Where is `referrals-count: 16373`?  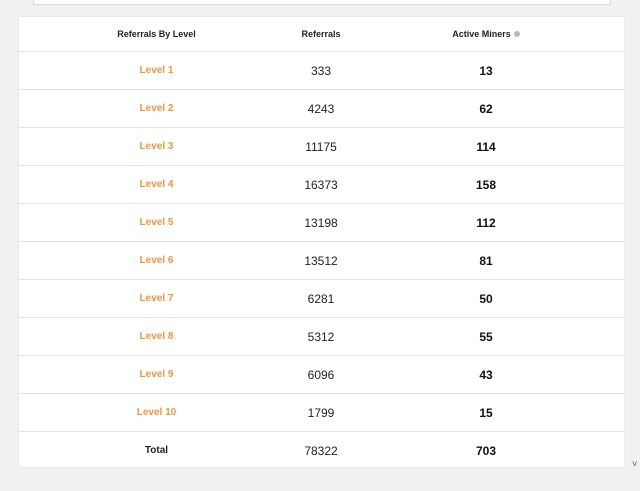
referrals-count: 16373 is located at coordinates (321, 184).